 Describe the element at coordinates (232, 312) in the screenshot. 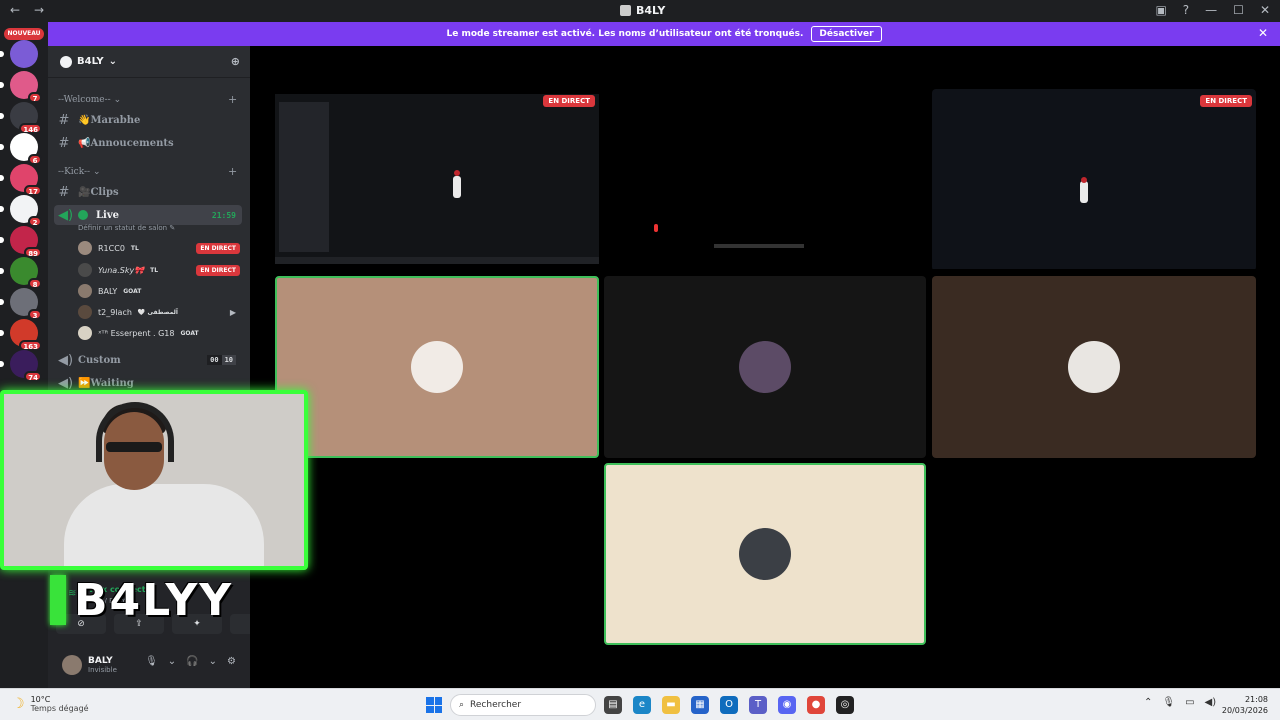

I see `camera-icon: ▶` at that location.